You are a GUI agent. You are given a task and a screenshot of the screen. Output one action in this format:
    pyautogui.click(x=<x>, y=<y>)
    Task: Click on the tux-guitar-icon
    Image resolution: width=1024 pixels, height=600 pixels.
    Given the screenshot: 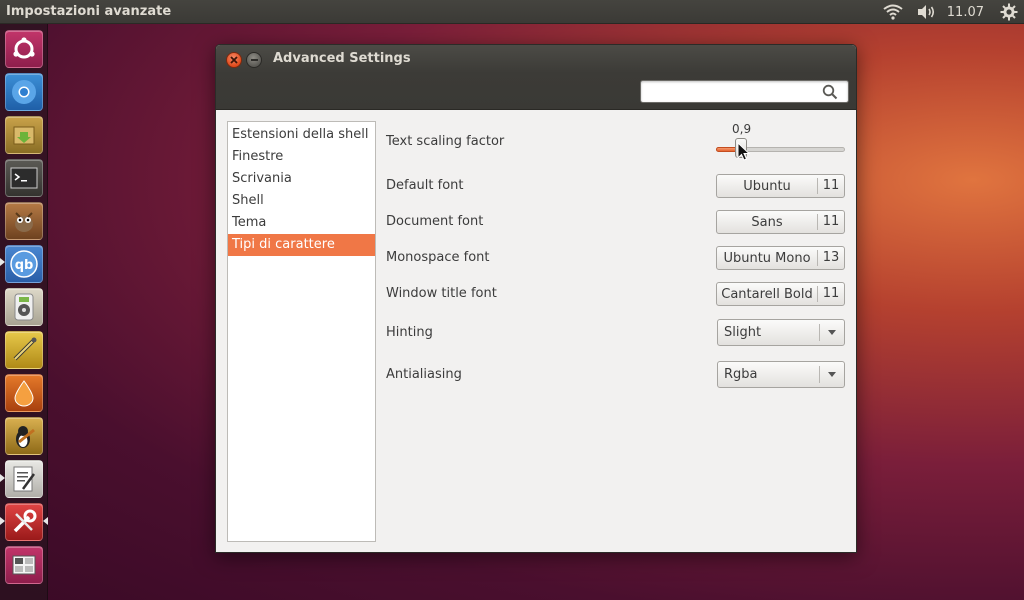 What is the action you would take?
    pyautogui.click(x=24, y=436)
    